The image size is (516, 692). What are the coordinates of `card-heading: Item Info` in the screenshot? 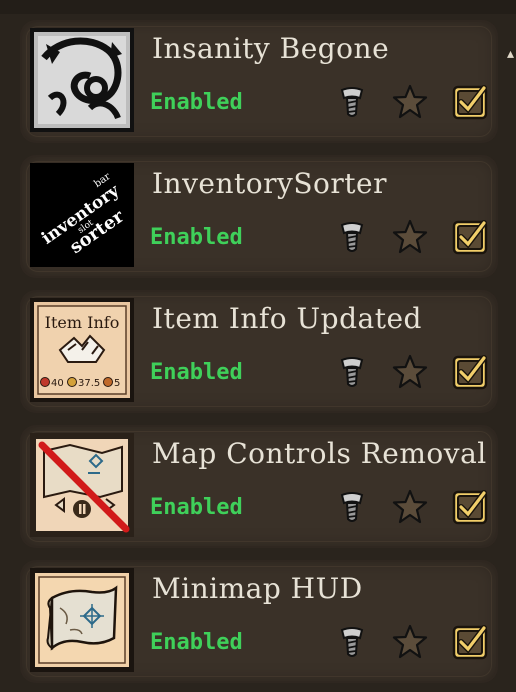 It's located at (82, 322).